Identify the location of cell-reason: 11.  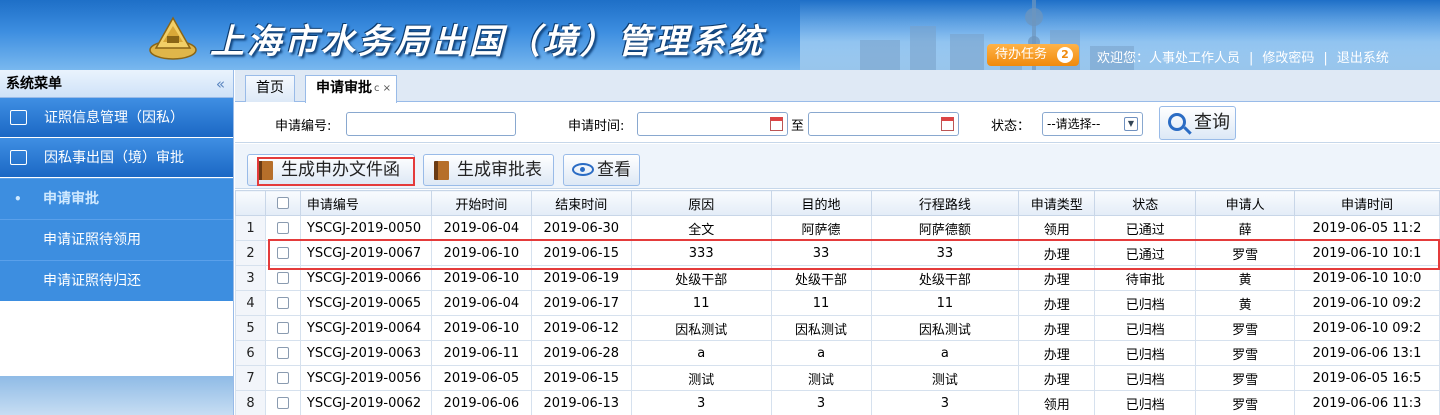
(701, 303).